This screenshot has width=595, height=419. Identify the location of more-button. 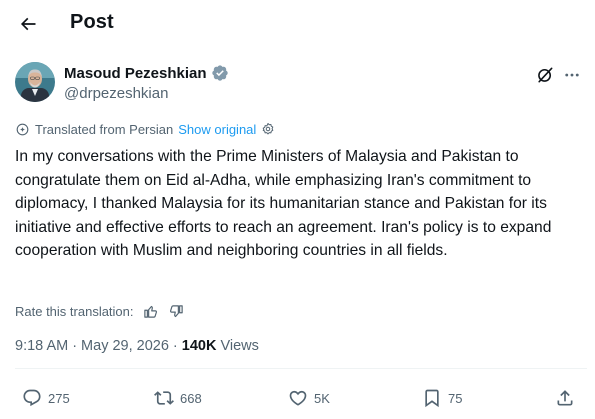
(572, 75).